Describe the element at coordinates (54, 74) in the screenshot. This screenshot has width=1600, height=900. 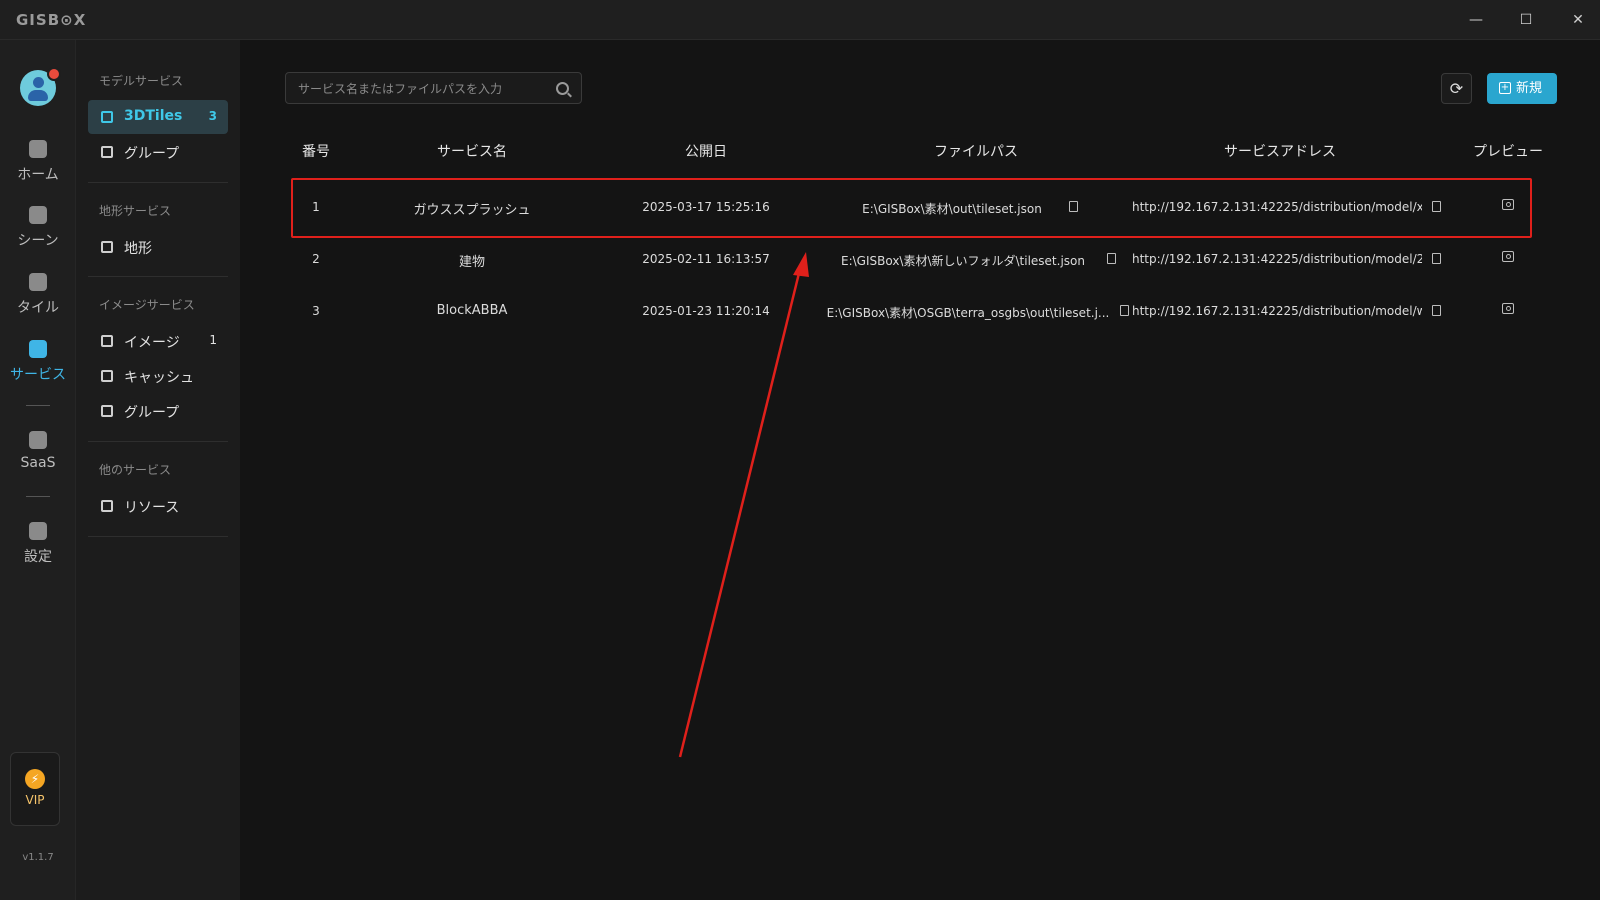
I see `notification-badge-icon` at that location.